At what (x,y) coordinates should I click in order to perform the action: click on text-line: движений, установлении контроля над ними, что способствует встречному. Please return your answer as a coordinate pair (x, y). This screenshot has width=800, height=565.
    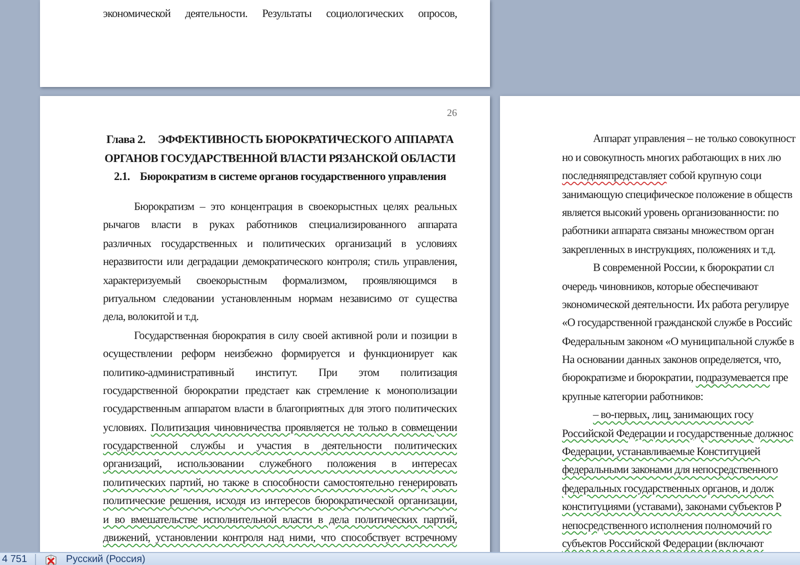
    Looking at the image, I should click on (280, 538).